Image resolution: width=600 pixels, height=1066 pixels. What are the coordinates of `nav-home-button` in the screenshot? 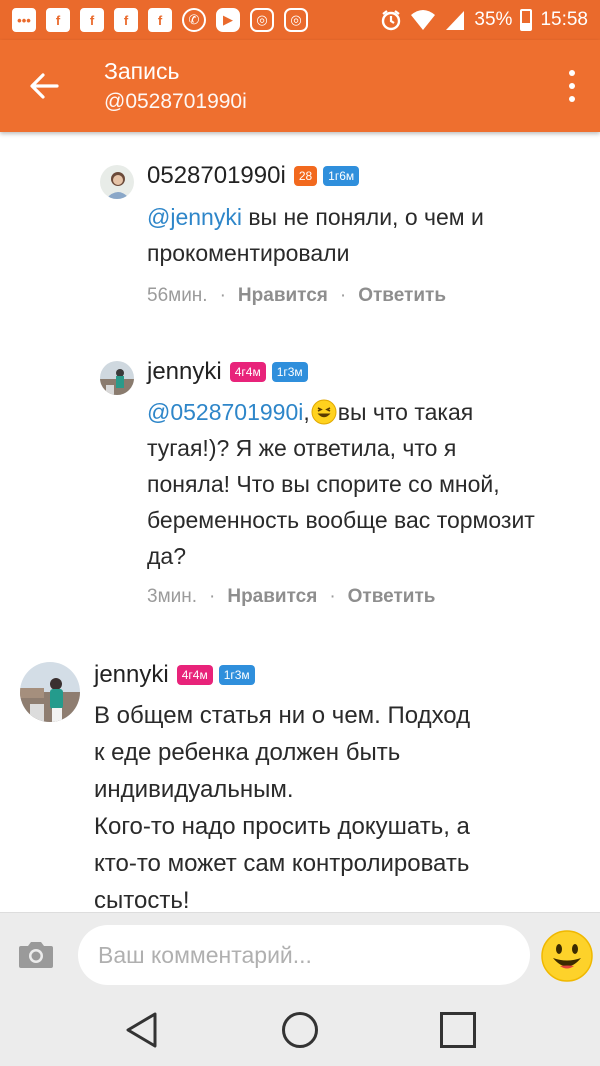 It's located at (300, 1030).